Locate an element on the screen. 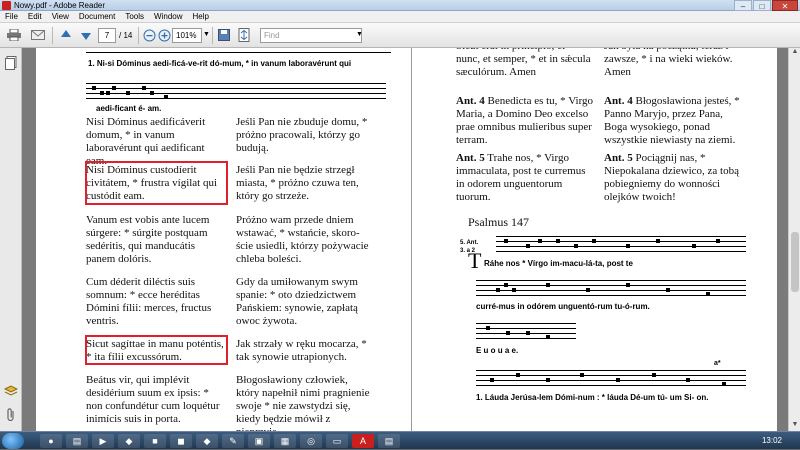 The width and height of the screenshot is (800, 450). window-title: Nowy.pdf - Adobe Reader is located at coordinates (60, 5).